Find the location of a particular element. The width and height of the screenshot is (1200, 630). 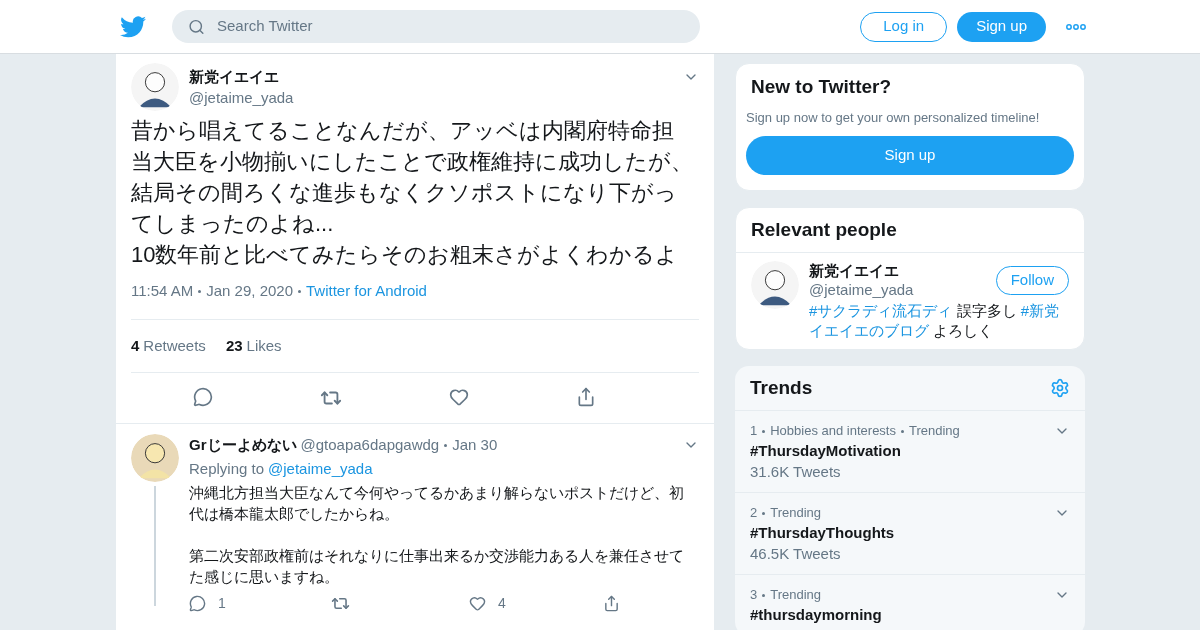

trend-rank: 2 is located at coordinates (754, 513).